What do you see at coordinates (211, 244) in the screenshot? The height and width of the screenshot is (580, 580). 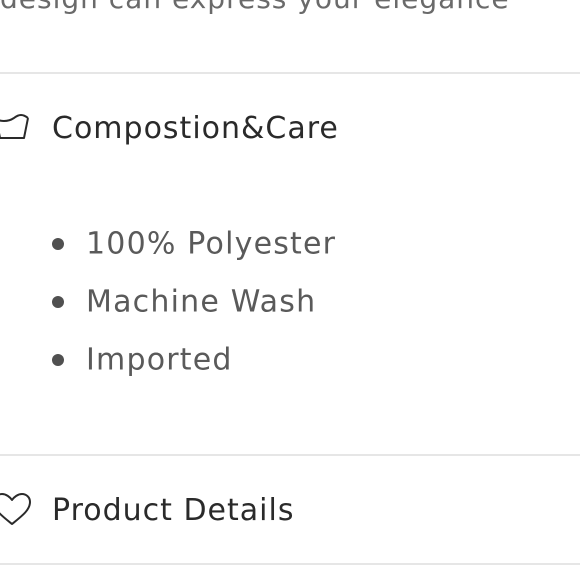 I see `list-item-label: 100% Polyester` at bounding box center [211, 244].